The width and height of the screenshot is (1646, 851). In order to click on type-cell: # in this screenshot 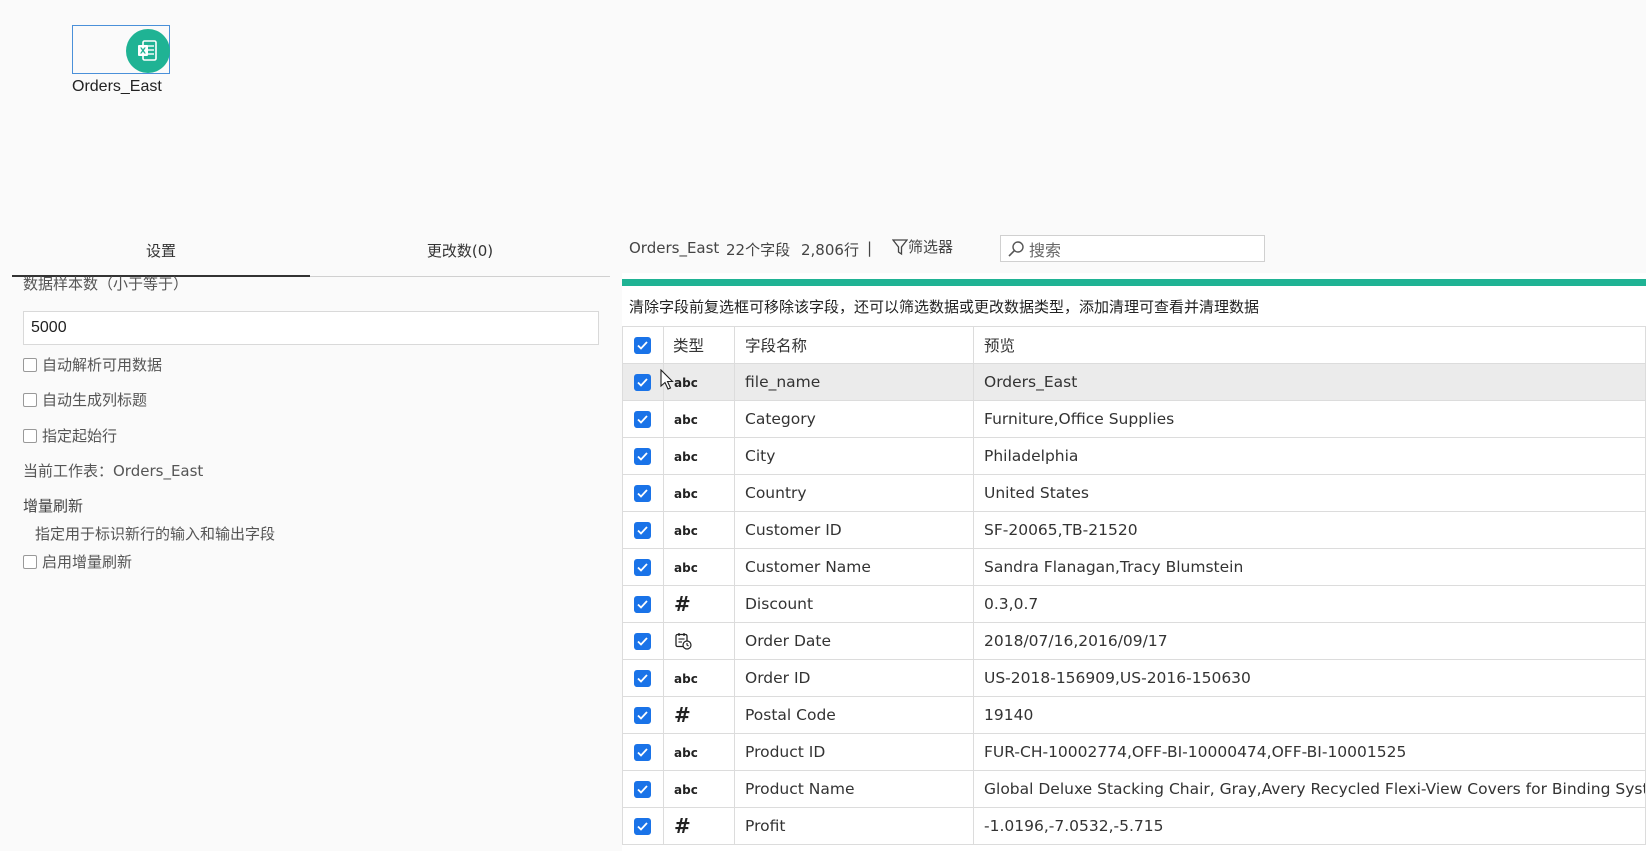, I will do `click(699, 604)`.